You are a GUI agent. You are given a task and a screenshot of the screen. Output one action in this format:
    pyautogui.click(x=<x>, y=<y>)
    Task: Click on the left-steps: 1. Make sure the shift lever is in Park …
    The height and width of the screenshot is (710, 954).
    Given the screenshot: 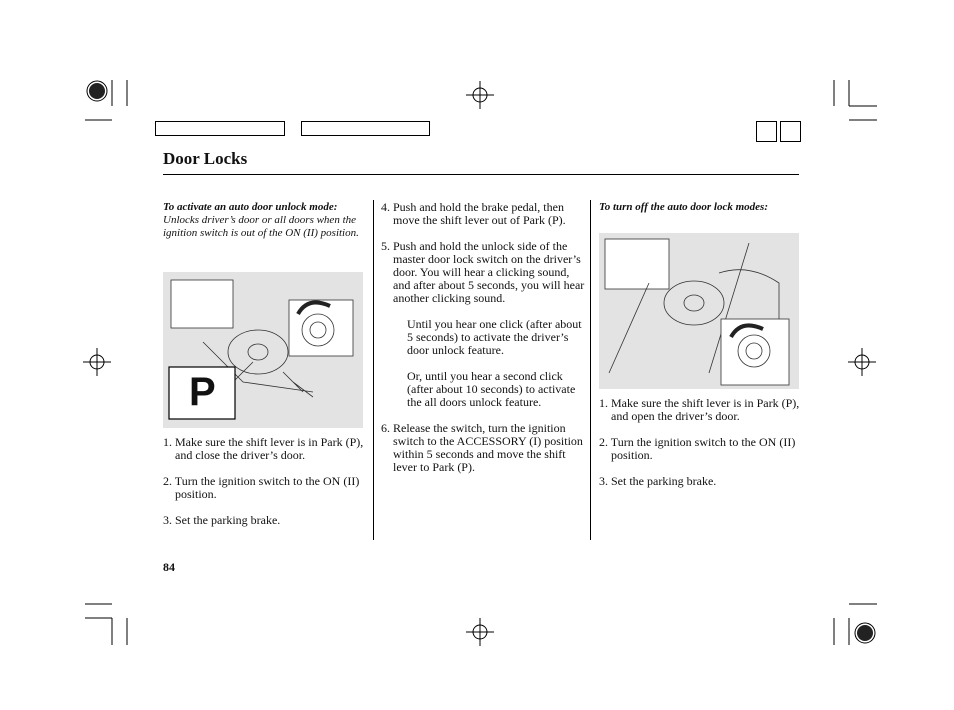 What is the action you would take?
    pyautogui.click(x=265, y=488)
    